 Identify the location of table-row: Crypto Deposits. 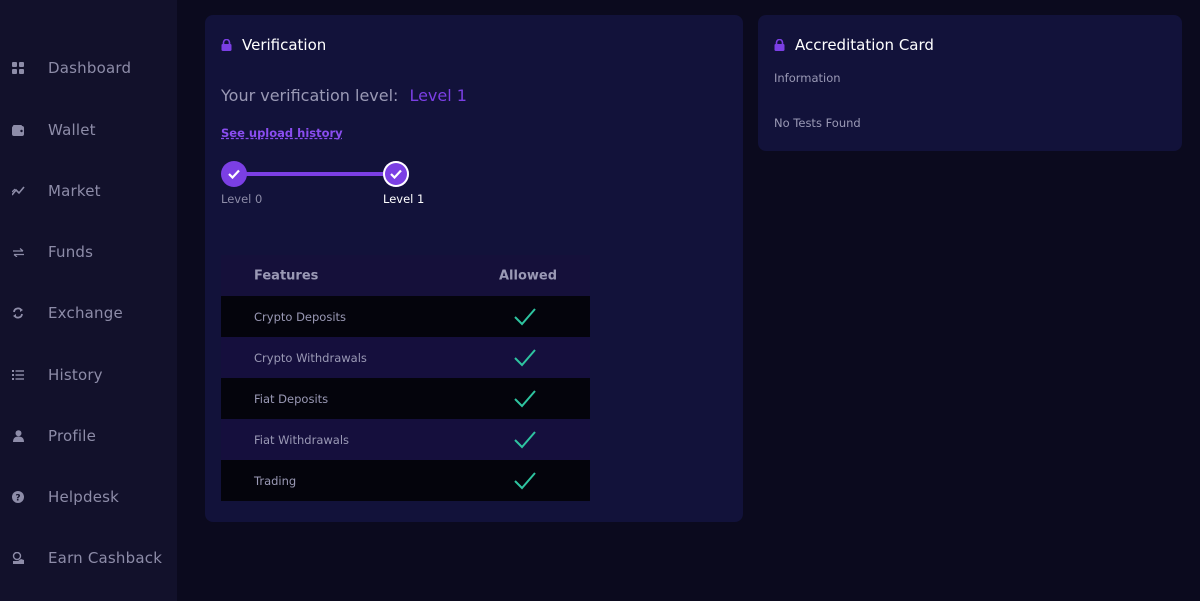
(405, 316).